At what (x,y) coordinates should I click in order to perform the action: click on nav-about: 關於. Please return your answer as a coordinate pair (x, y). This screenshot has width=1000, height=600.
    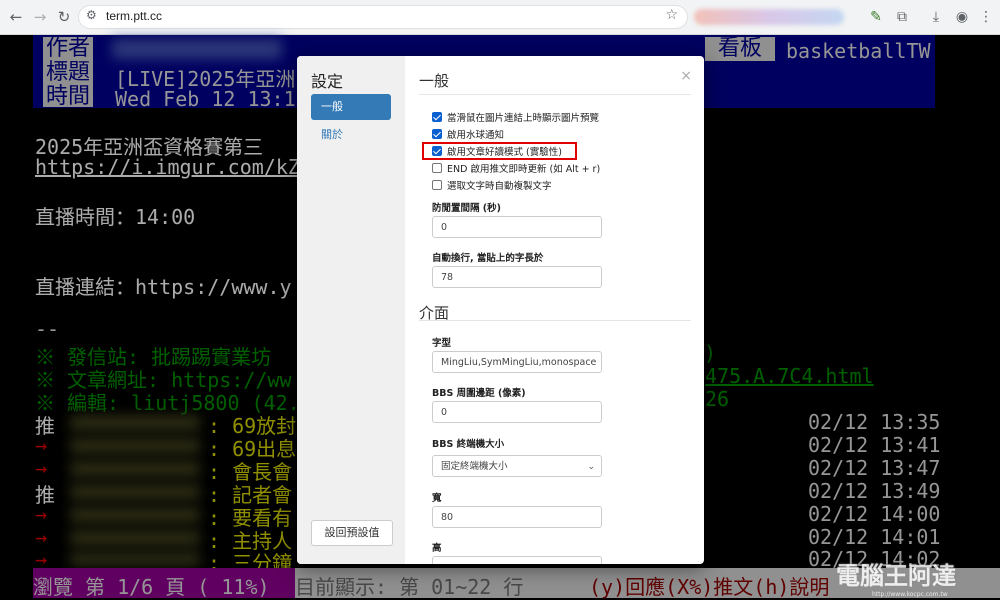
    Looking at the image, I should click on (351, 135).